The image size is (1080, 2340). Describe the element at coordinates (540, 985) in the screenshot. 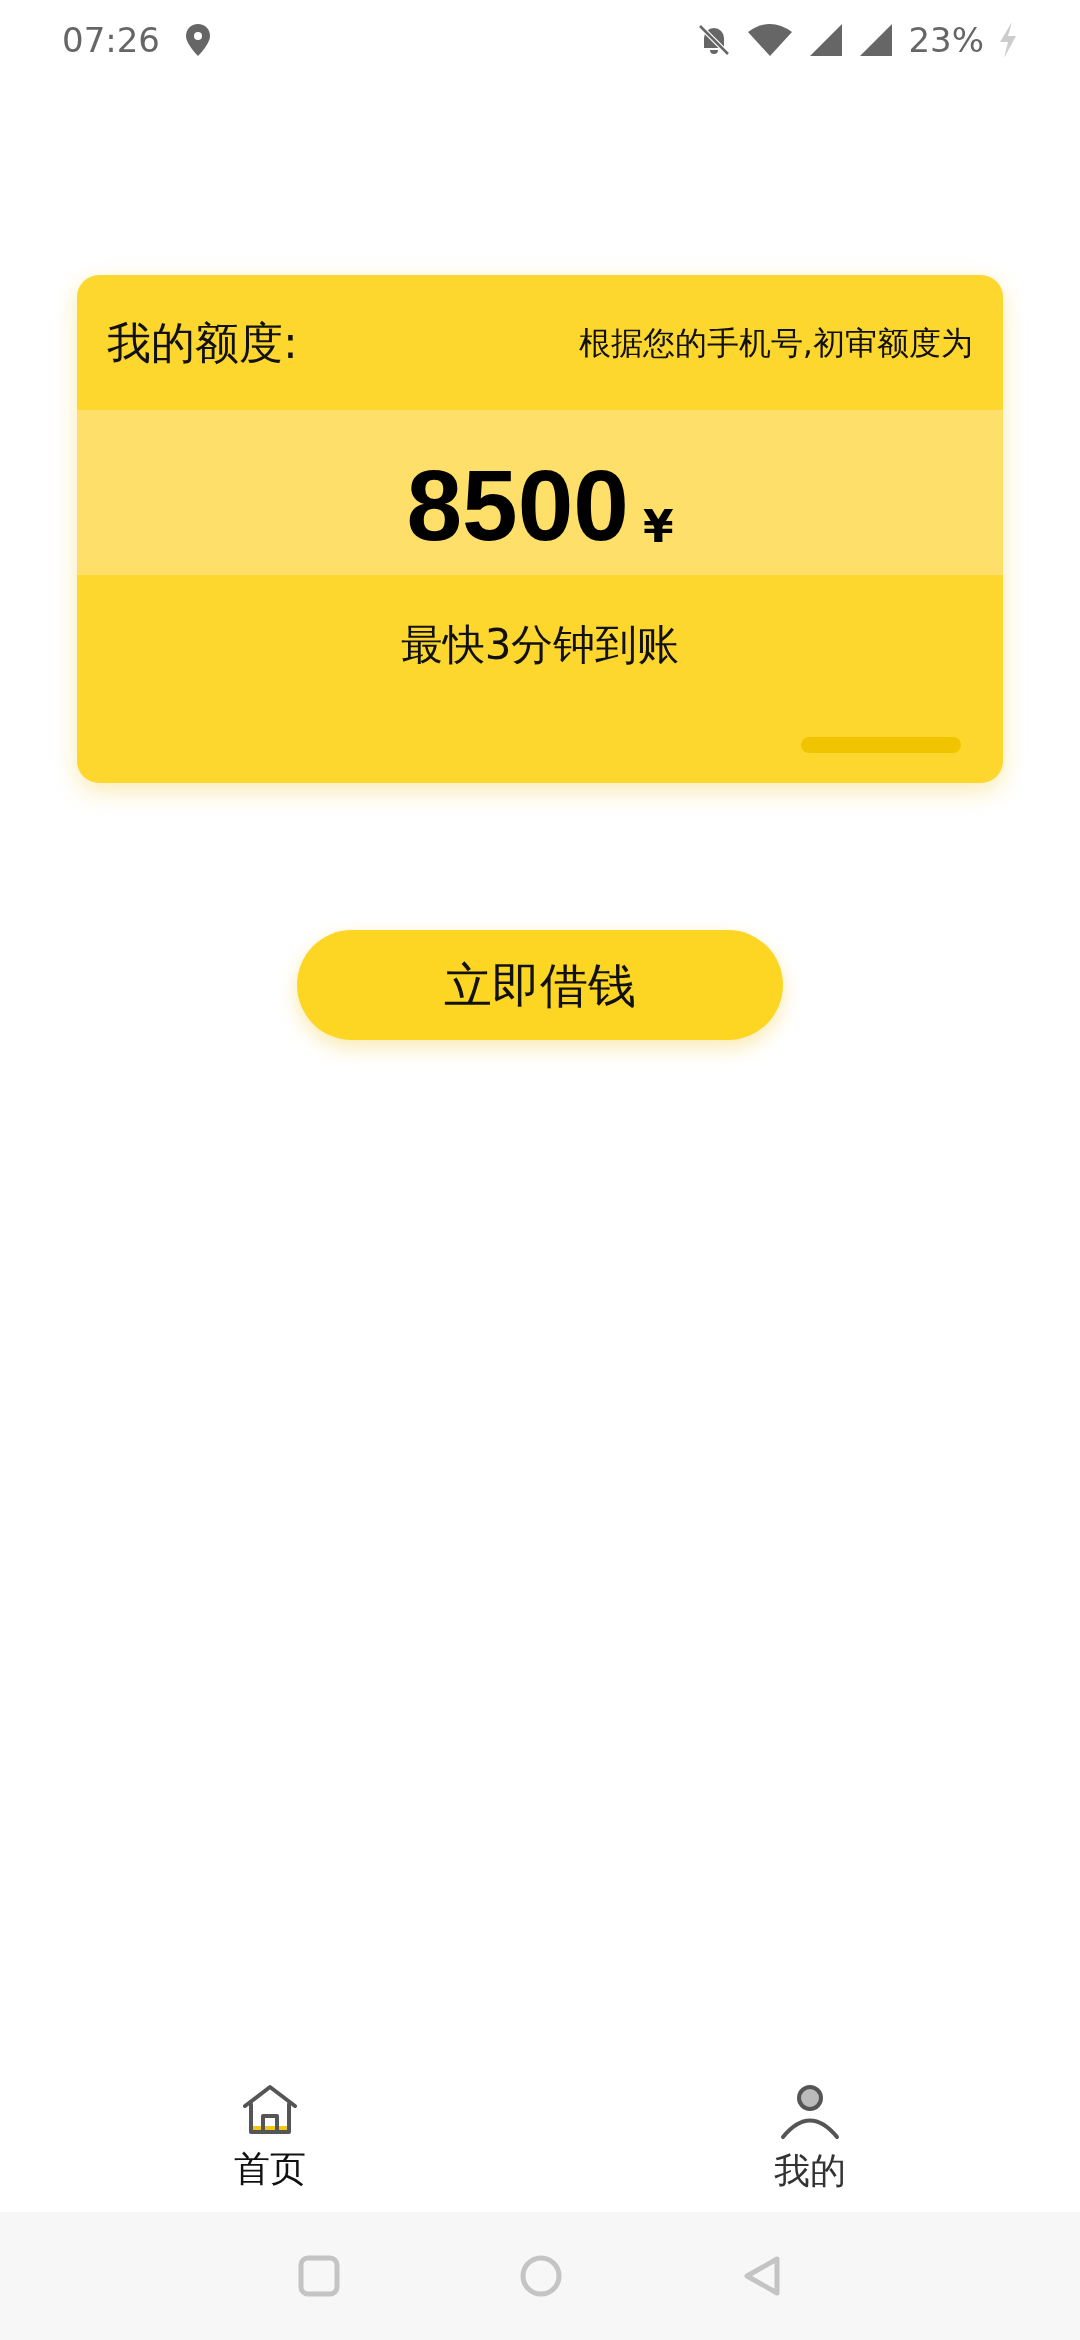

I see `borrow-button: 立即借钱` at that location.